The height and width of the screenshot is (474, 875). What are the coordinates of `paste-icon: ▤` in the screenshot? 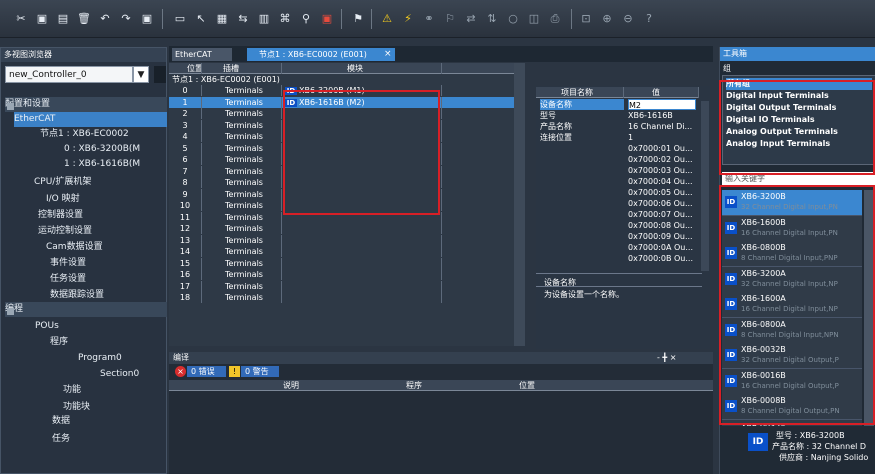 It's located at (63, 19).